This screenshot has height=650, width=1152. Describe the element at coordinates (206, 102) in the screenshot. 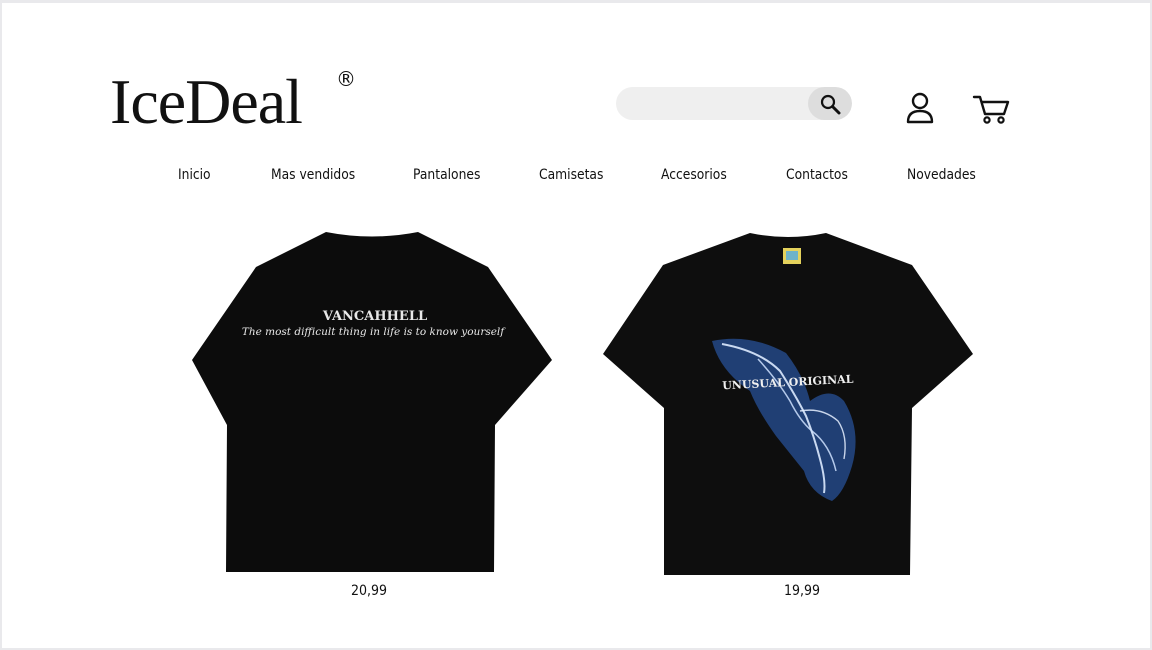

I see `brand-logo: IceDeal` at that location.